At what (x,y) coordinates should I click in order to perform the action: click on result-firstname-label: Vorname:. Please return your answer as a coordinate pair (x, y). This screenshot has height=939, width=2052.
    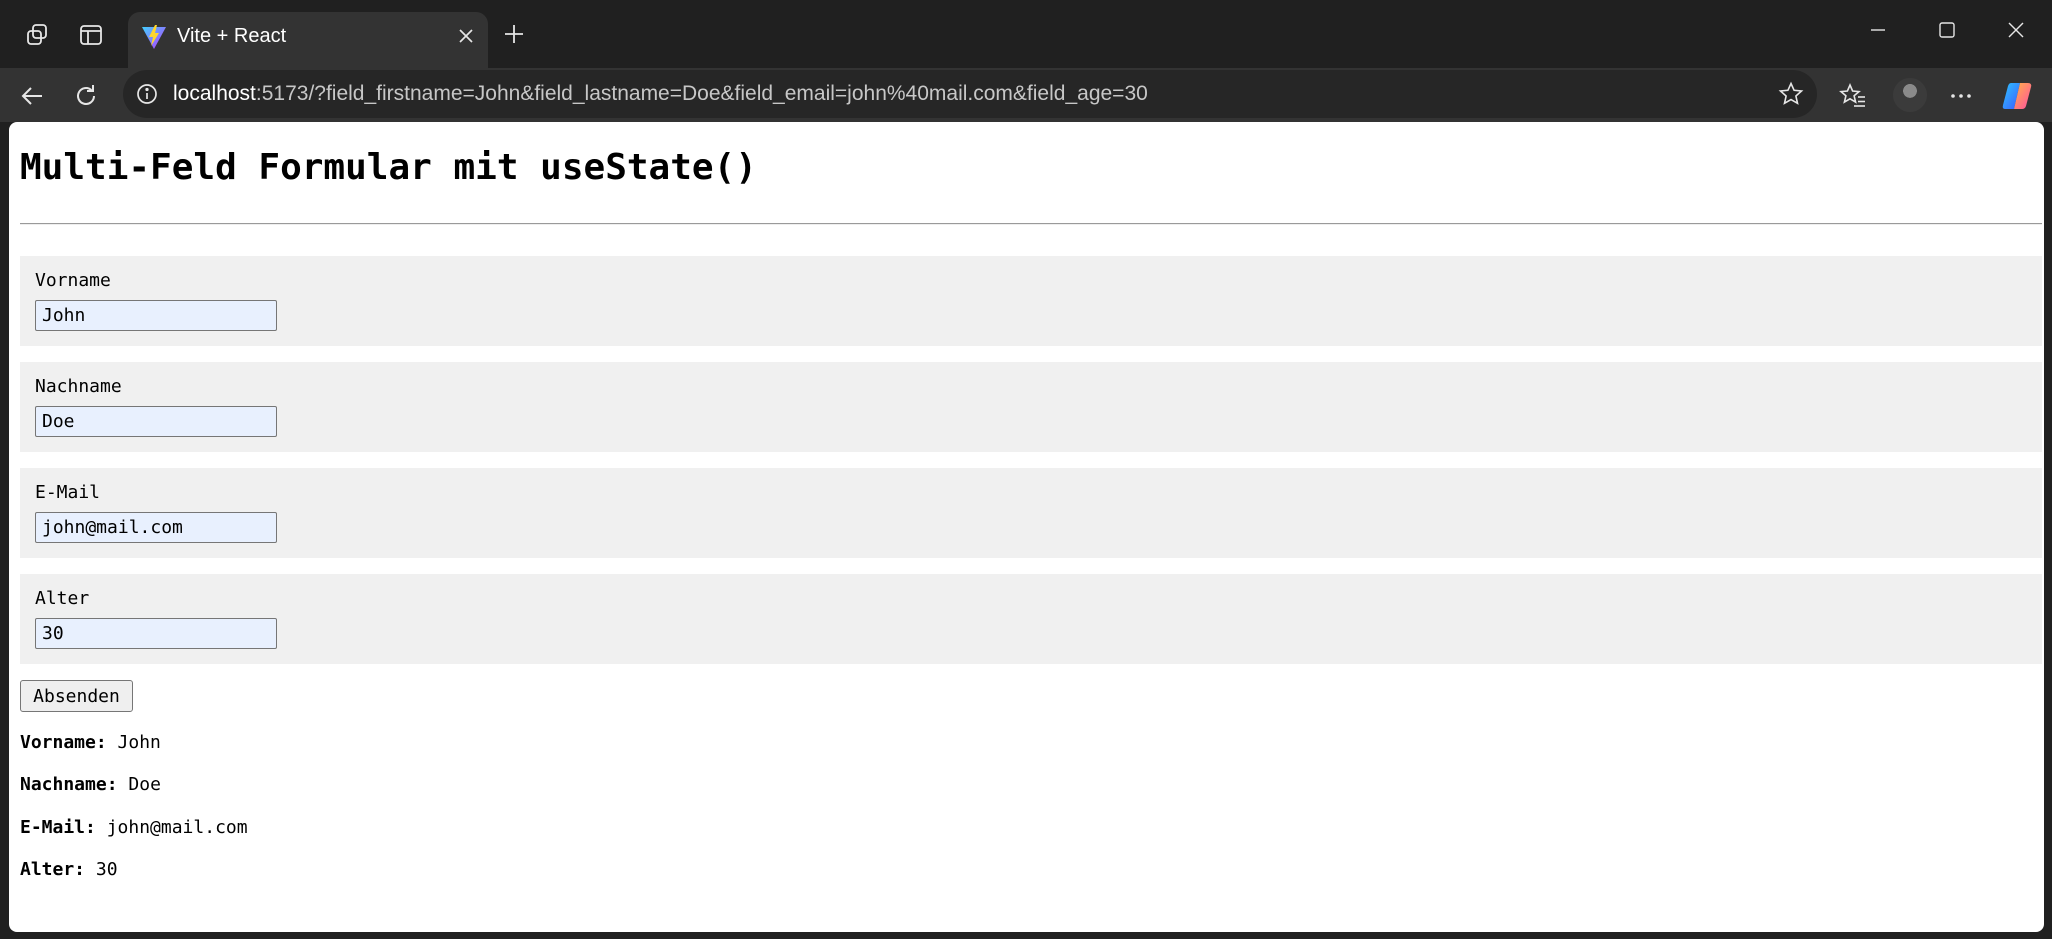
    Looking at the image, I should click on (63, 742).